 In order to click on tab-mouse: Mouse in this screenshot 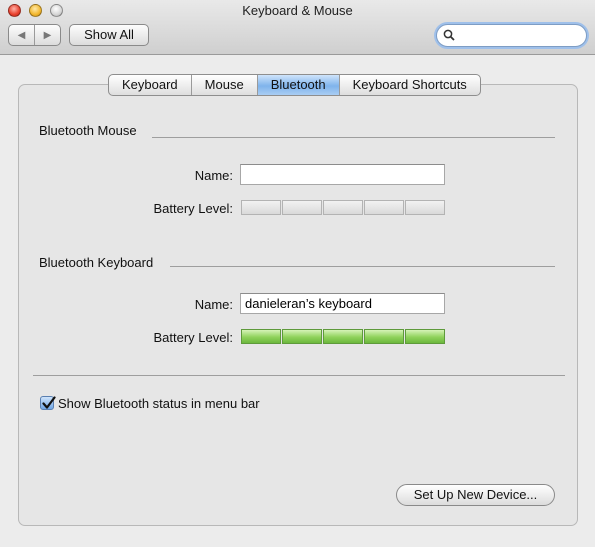, I will do `click(223, 85)`.